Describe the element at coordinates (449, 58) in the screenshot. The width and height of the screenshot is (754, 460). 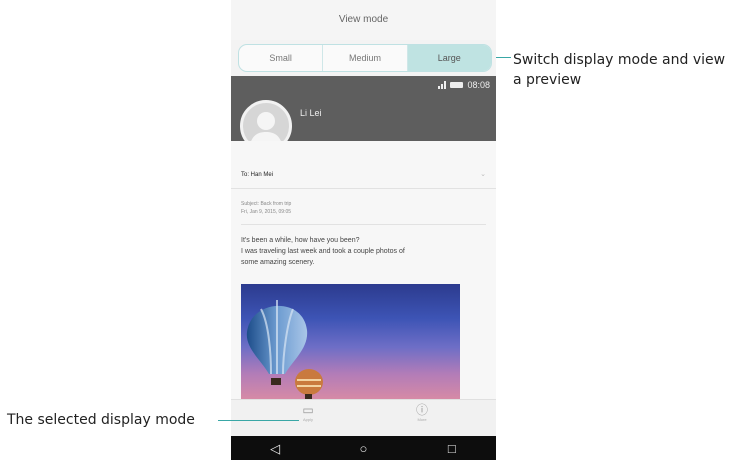
I see `view-mode-large: Large` at that location.